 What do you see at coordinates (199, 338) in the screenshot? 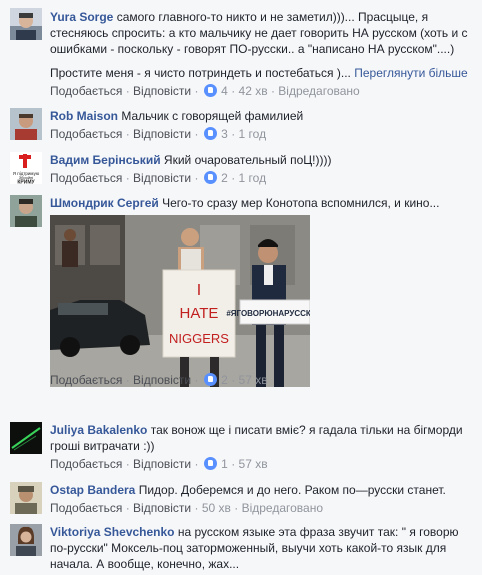
I see `sign-text-line-3: NIGGERS` at bounding box center [199, 338].